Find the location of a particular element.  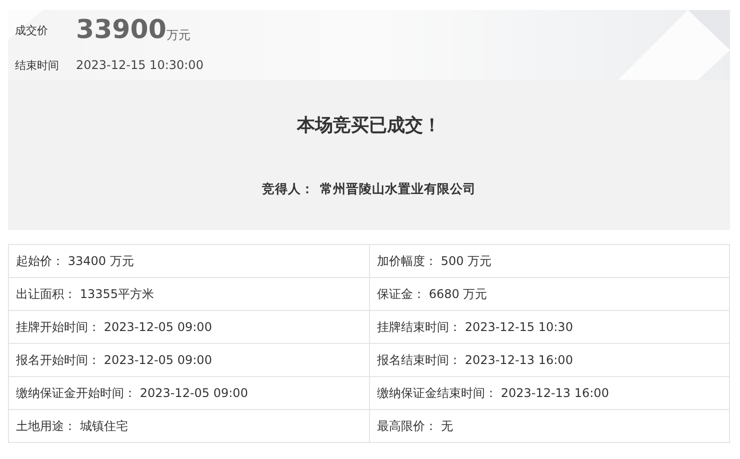

table-cell: 土地用途： 城镇住宅 is located at coordinates (189, 426).